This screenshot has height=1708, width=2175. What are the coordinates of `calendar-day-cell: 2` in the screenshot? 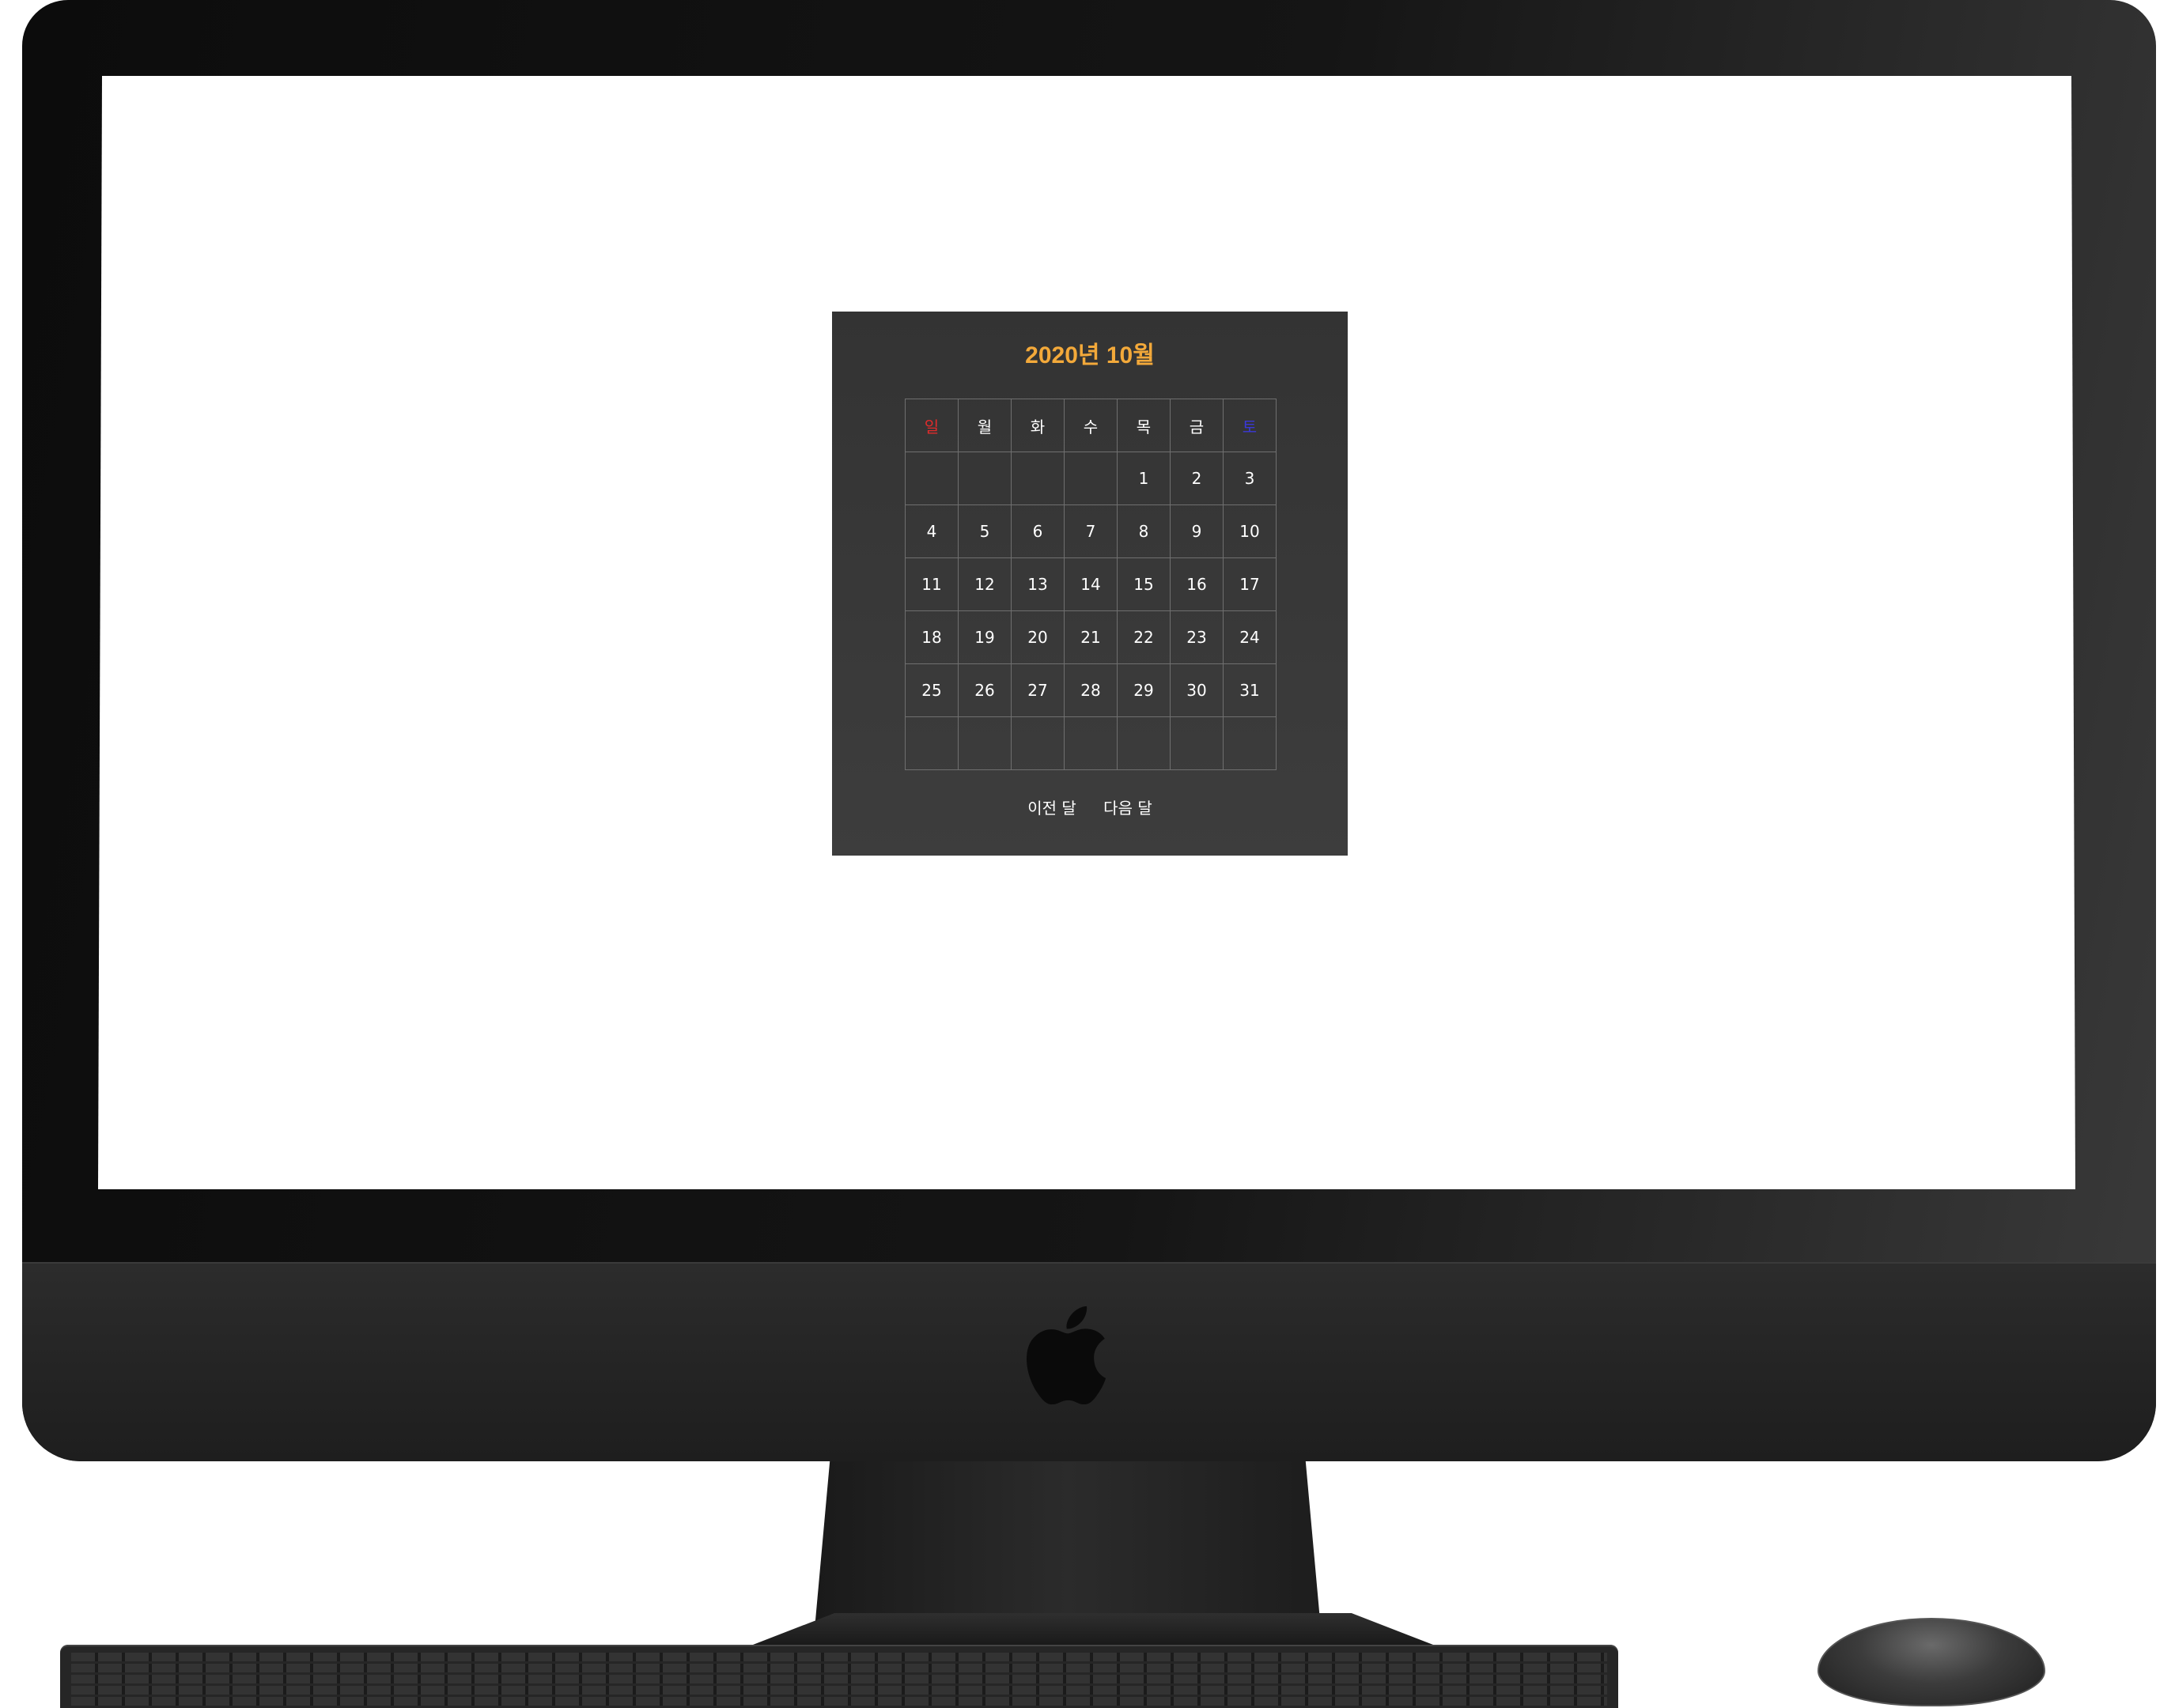 It's located at (1197, 478).